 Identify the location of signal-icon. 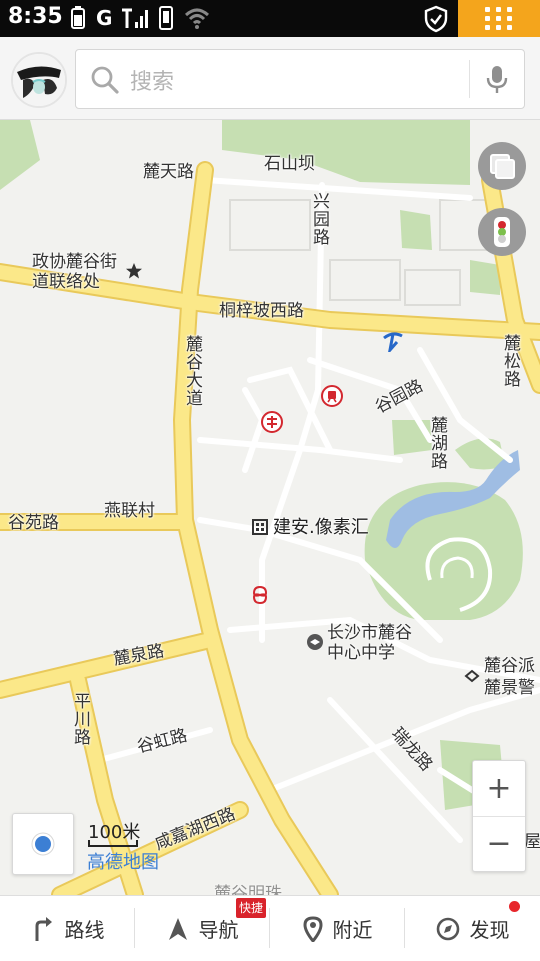
(135, 18).